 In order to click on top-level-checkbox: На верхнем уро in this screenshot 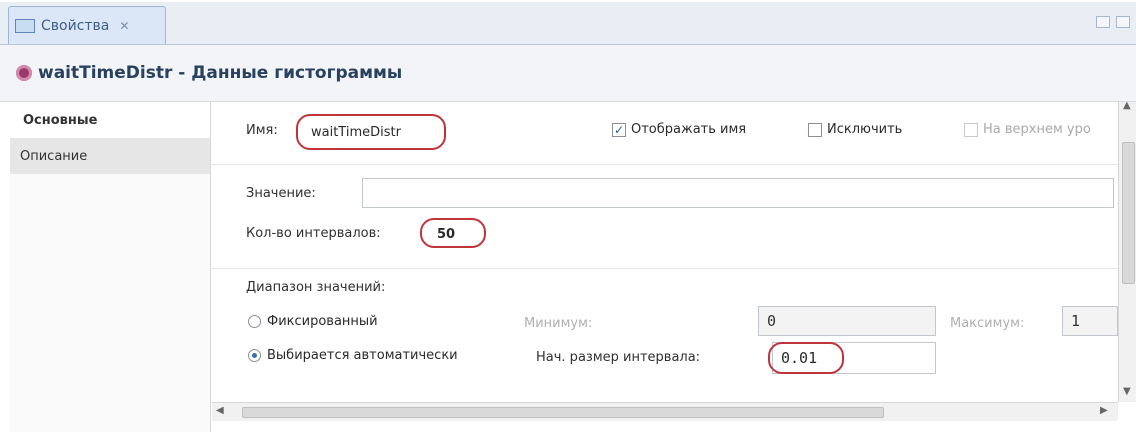, I will do `click(1027, 129)`.